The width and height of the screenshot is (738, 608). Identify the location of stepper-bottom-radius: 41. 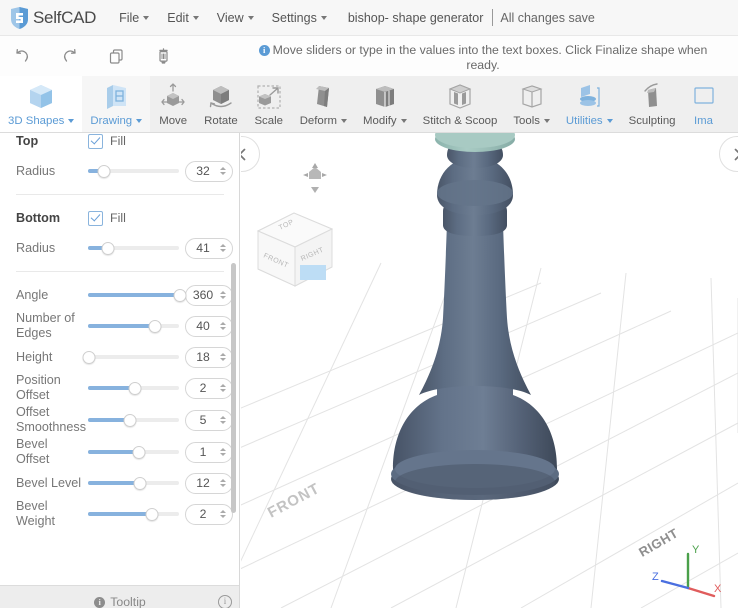
(209, 248).